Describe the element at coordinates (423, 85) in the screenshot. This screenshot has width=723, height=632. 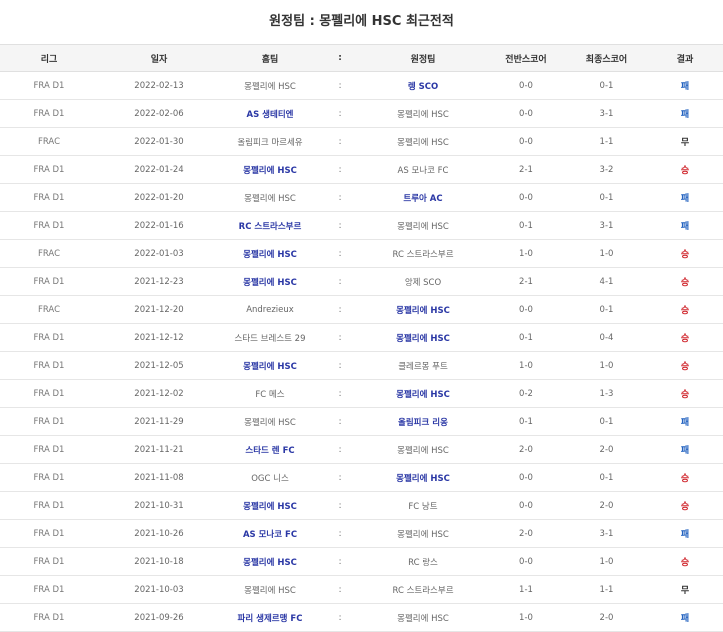
I see `away-team-cell: 렝 SCO` at that location.